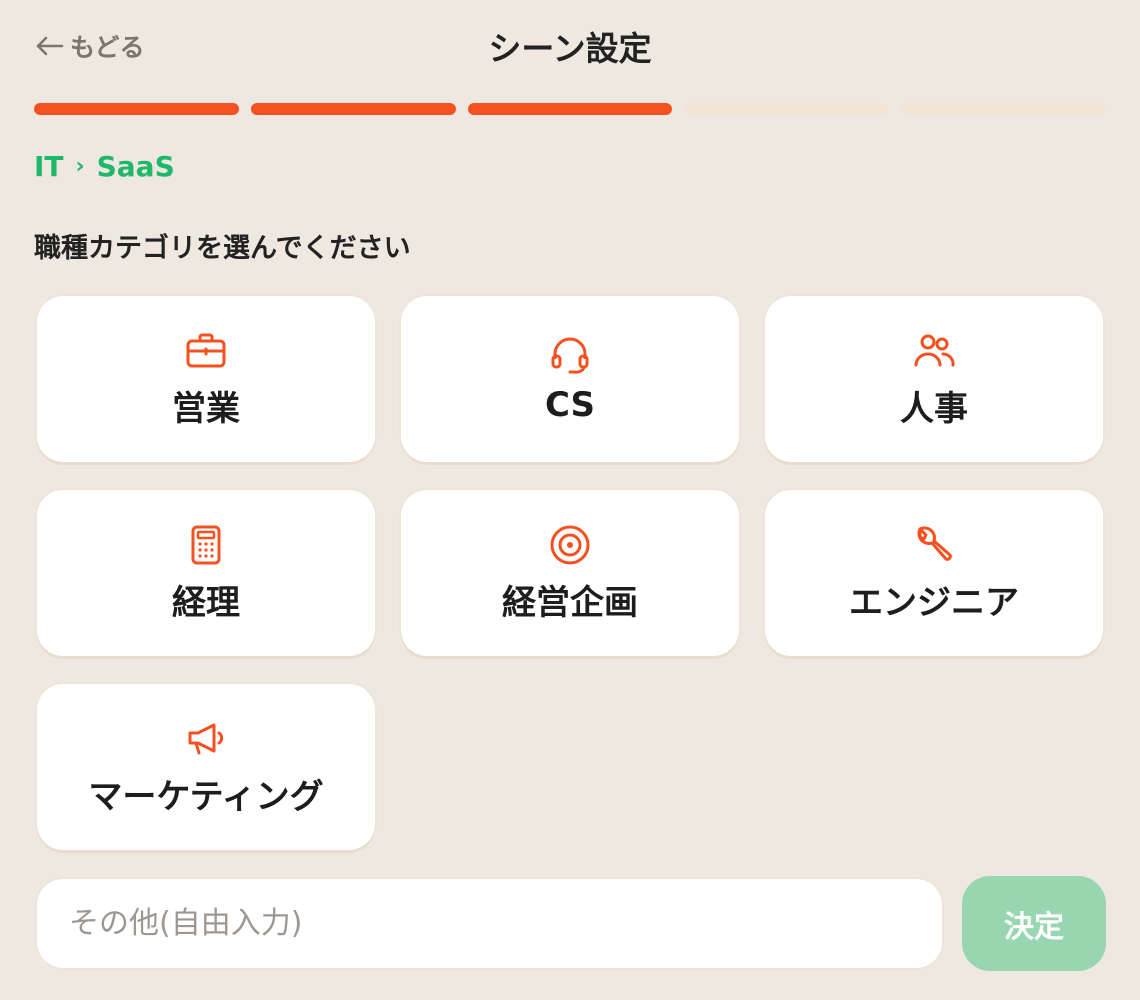  I want to click on breadcrumb-parent: IT, so click(49, 166).